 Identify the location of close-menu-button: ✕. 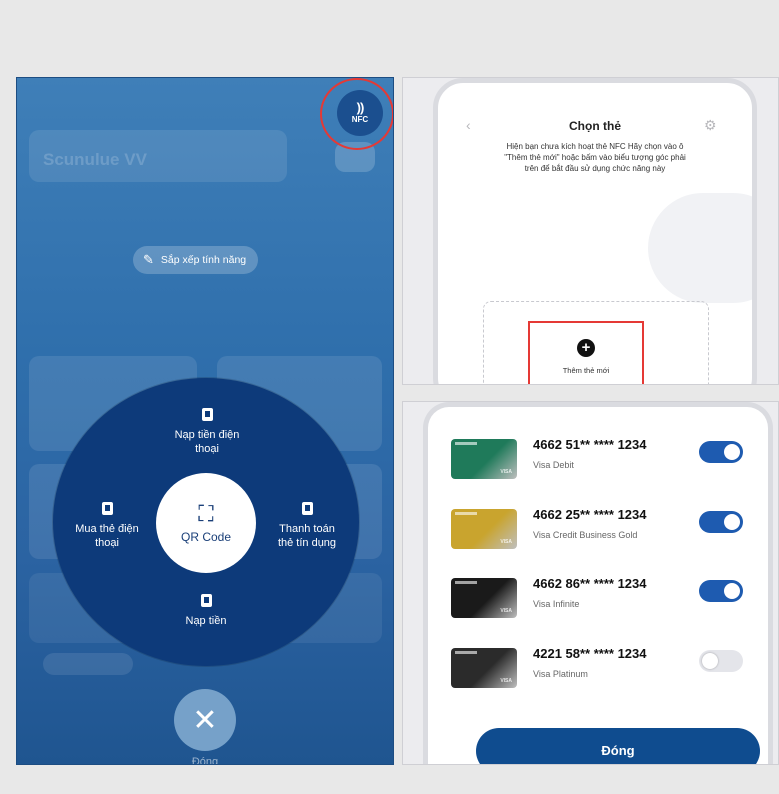
(205, 720).